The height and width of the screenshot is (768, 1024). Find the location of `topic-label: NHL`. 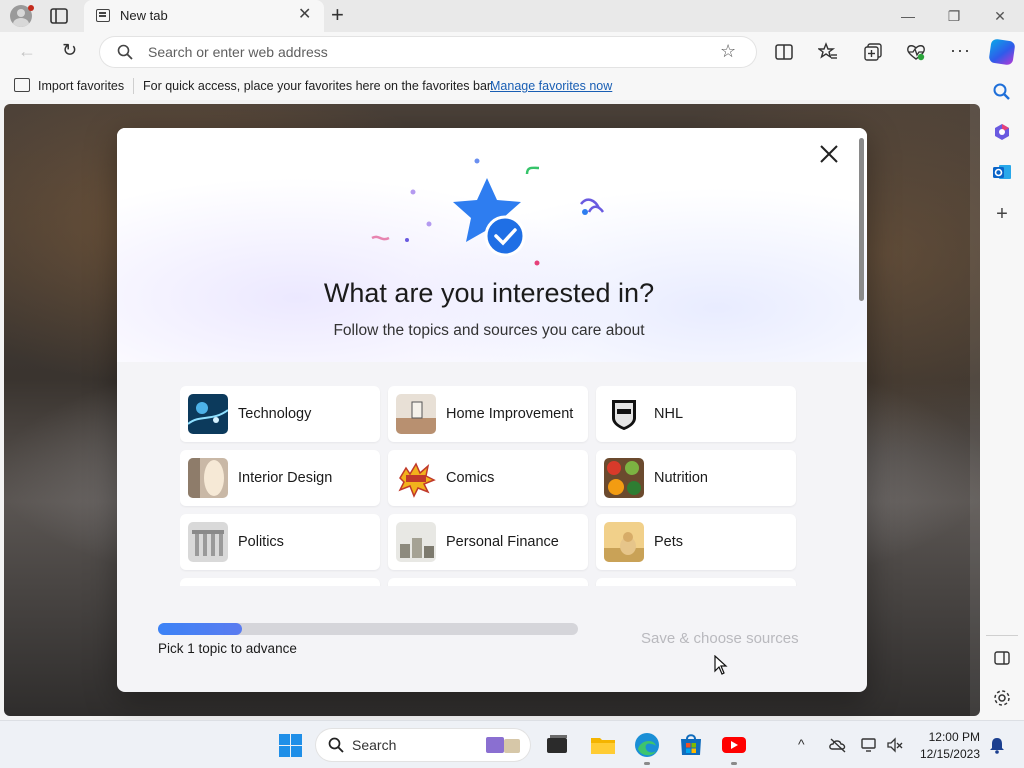

topic-label: NHL is located at coordinates (669, 414).